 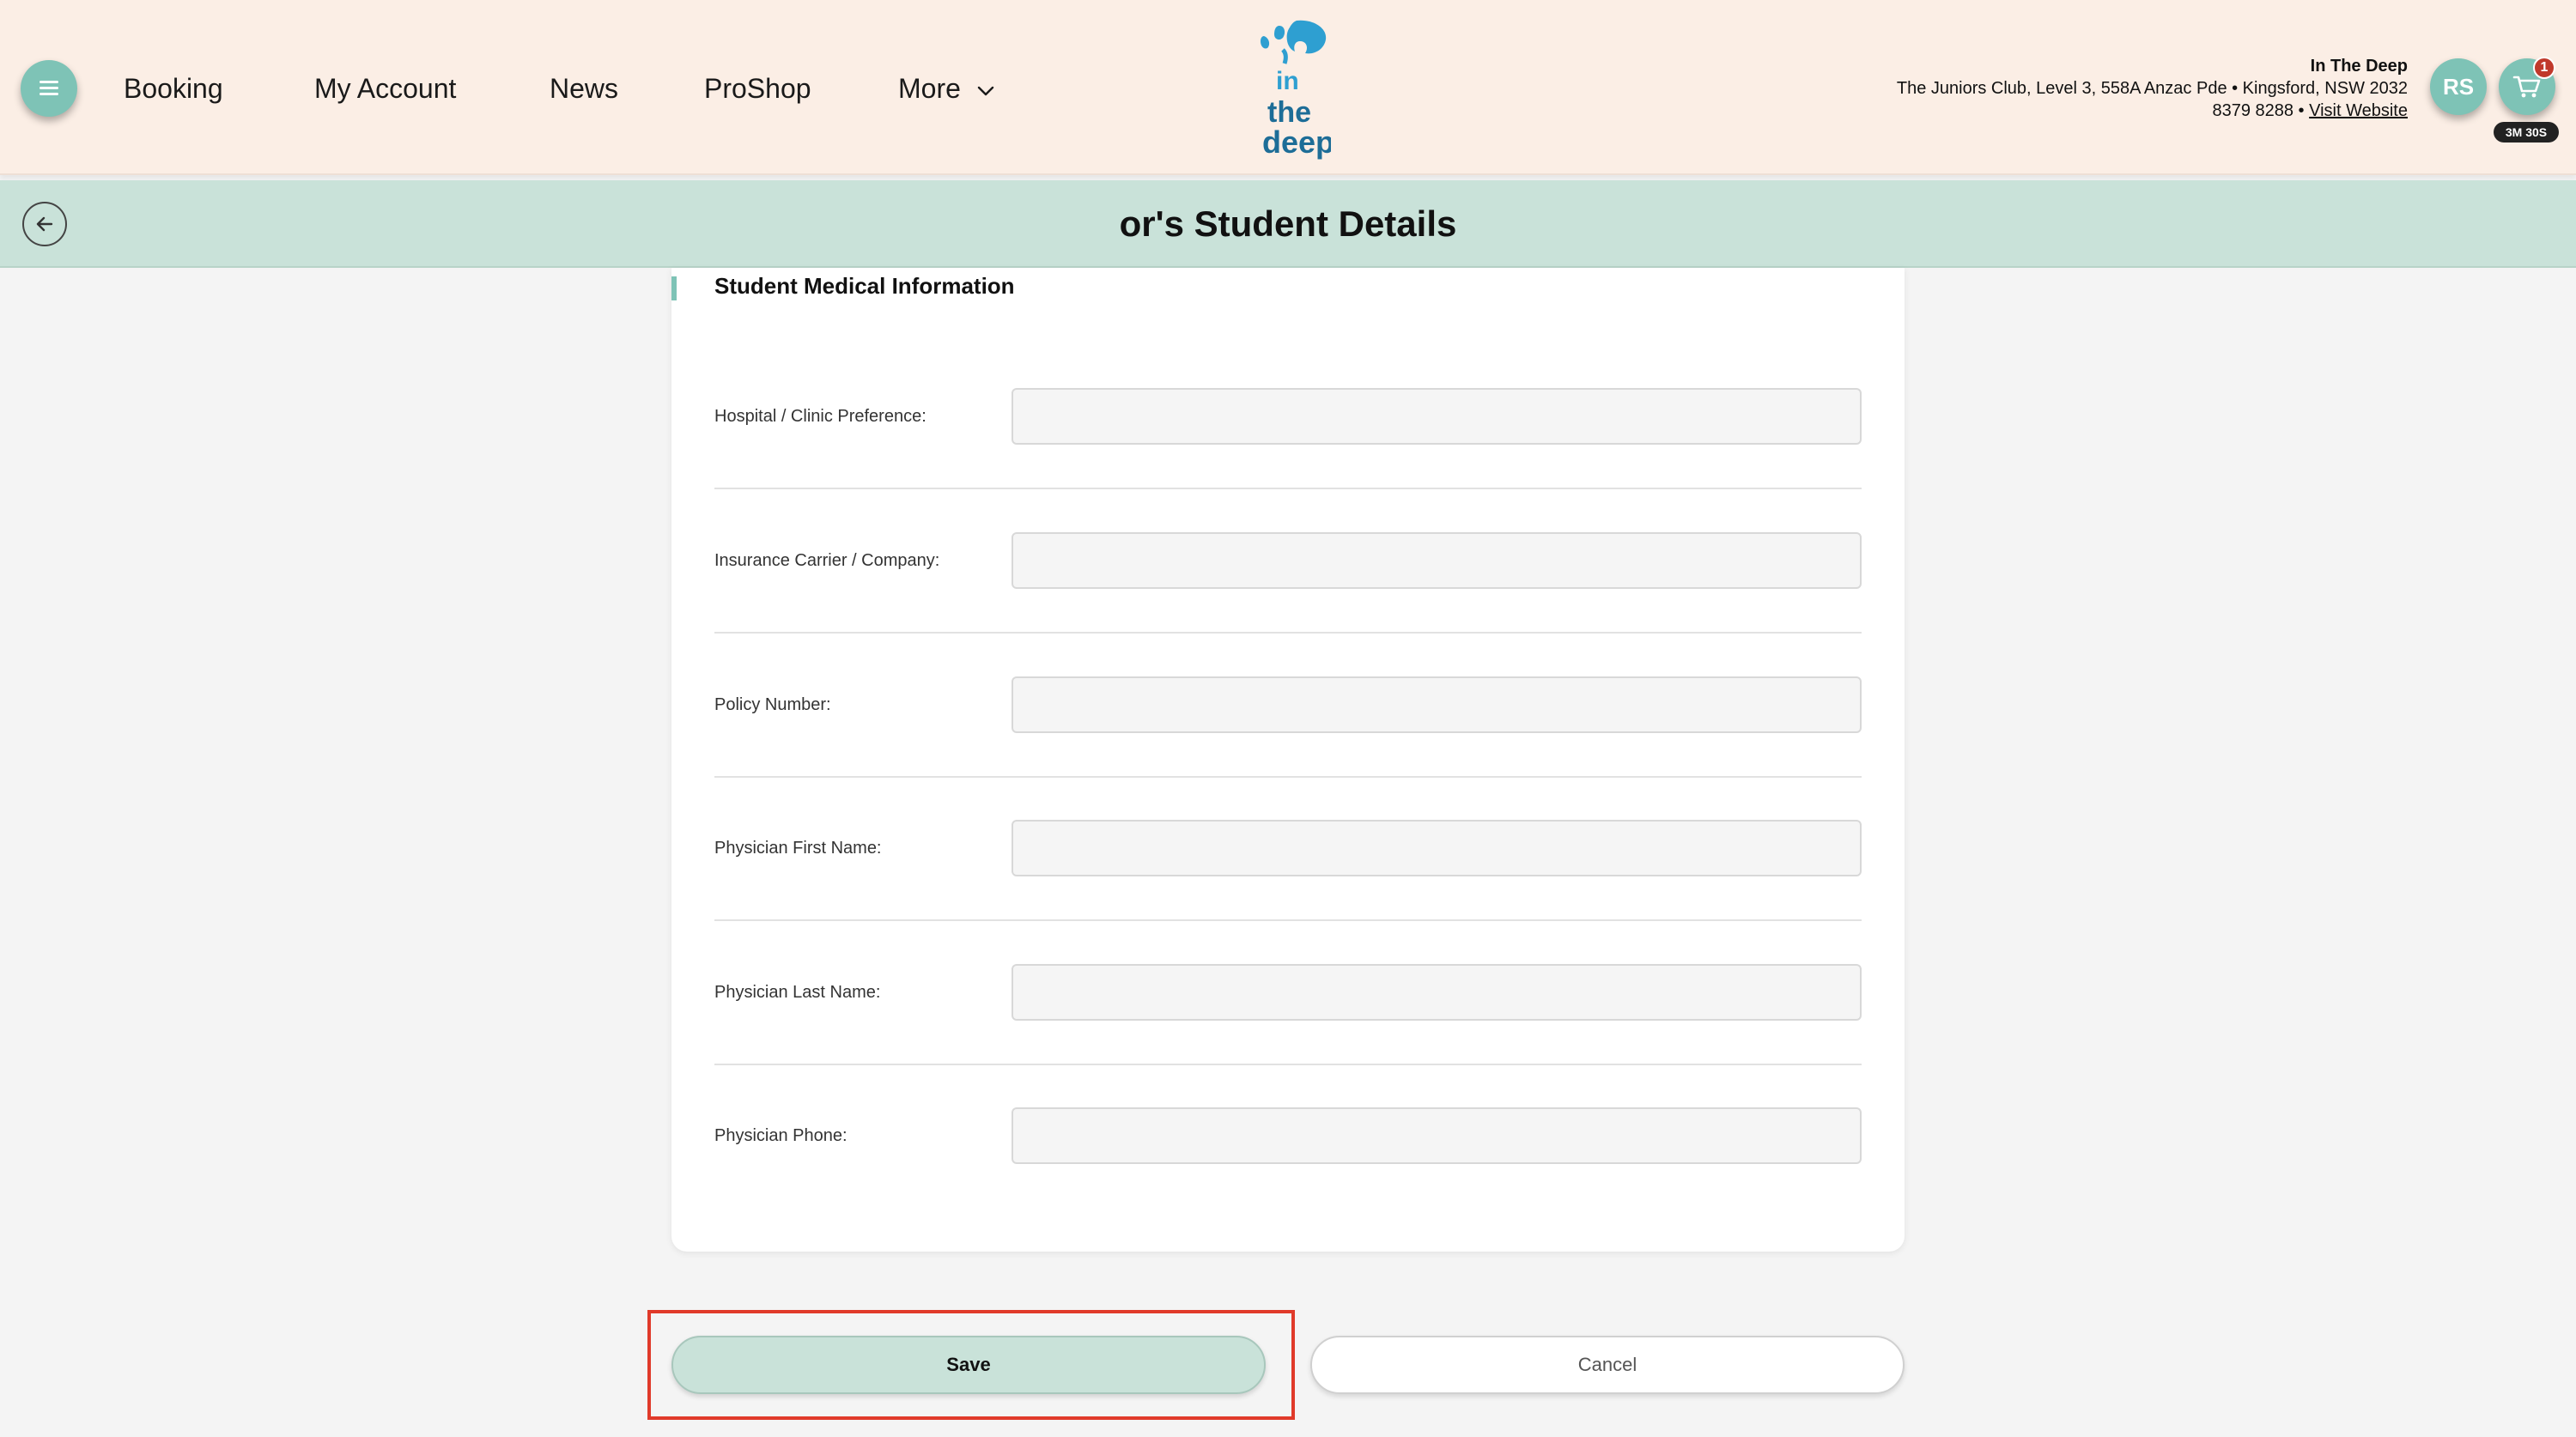 I want to click on page-title-bar: or's Student Details, so click(x=1288, y=224).